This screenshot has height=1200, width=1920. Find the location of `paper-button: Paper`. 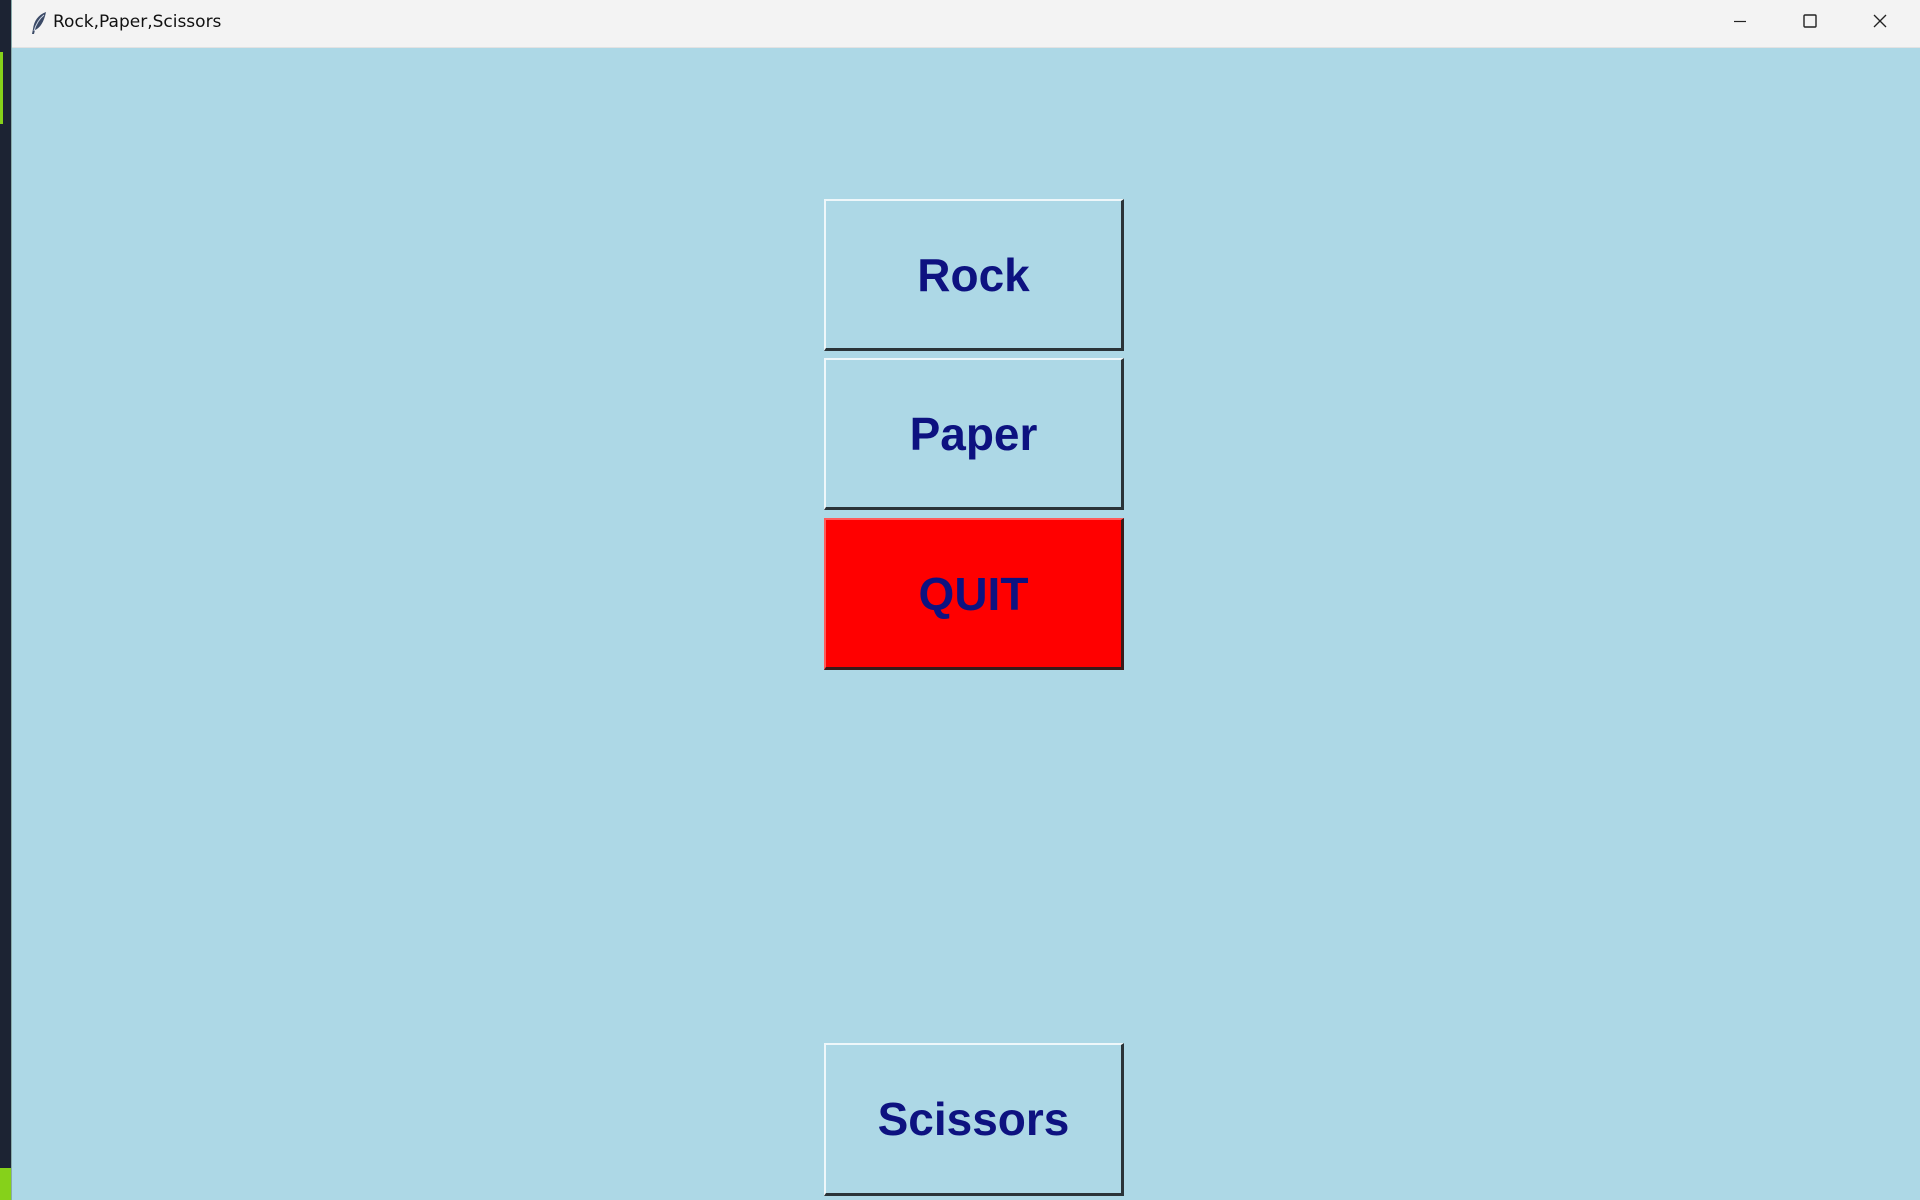

paper-button: Paper is located at coordinates (974, 434).